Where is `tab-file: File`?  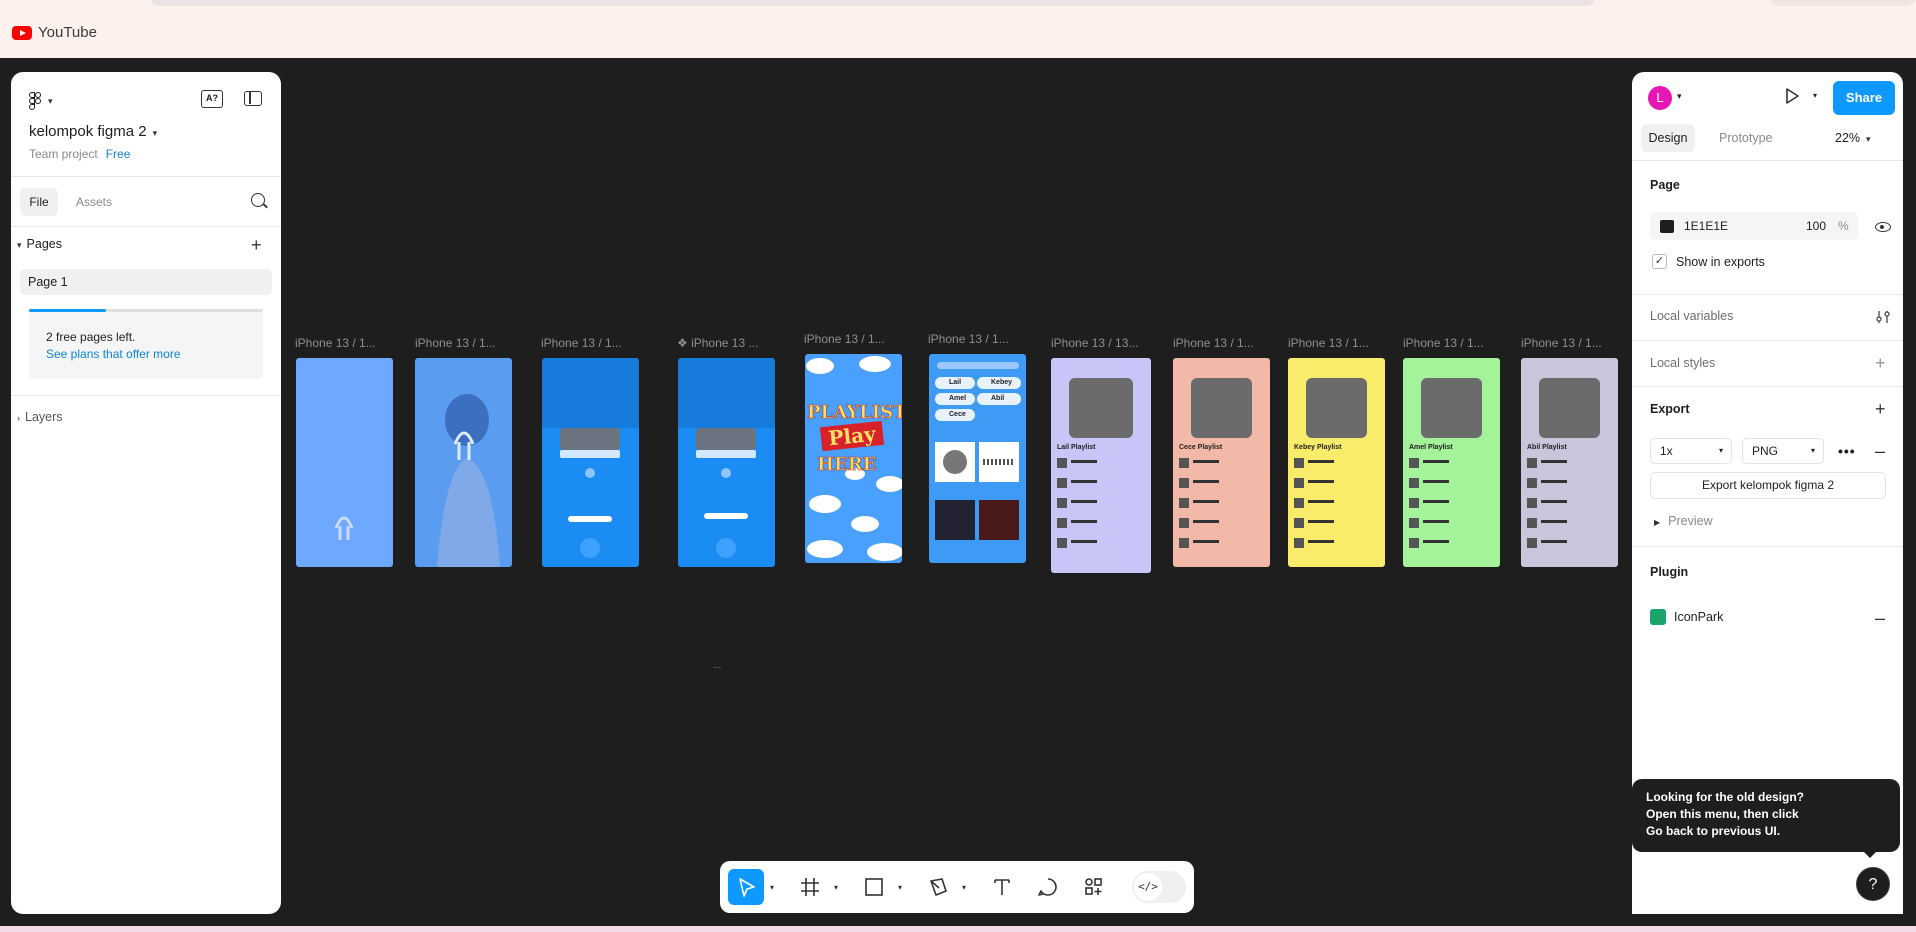 tab-file: File is located at coordinates (39, 202).